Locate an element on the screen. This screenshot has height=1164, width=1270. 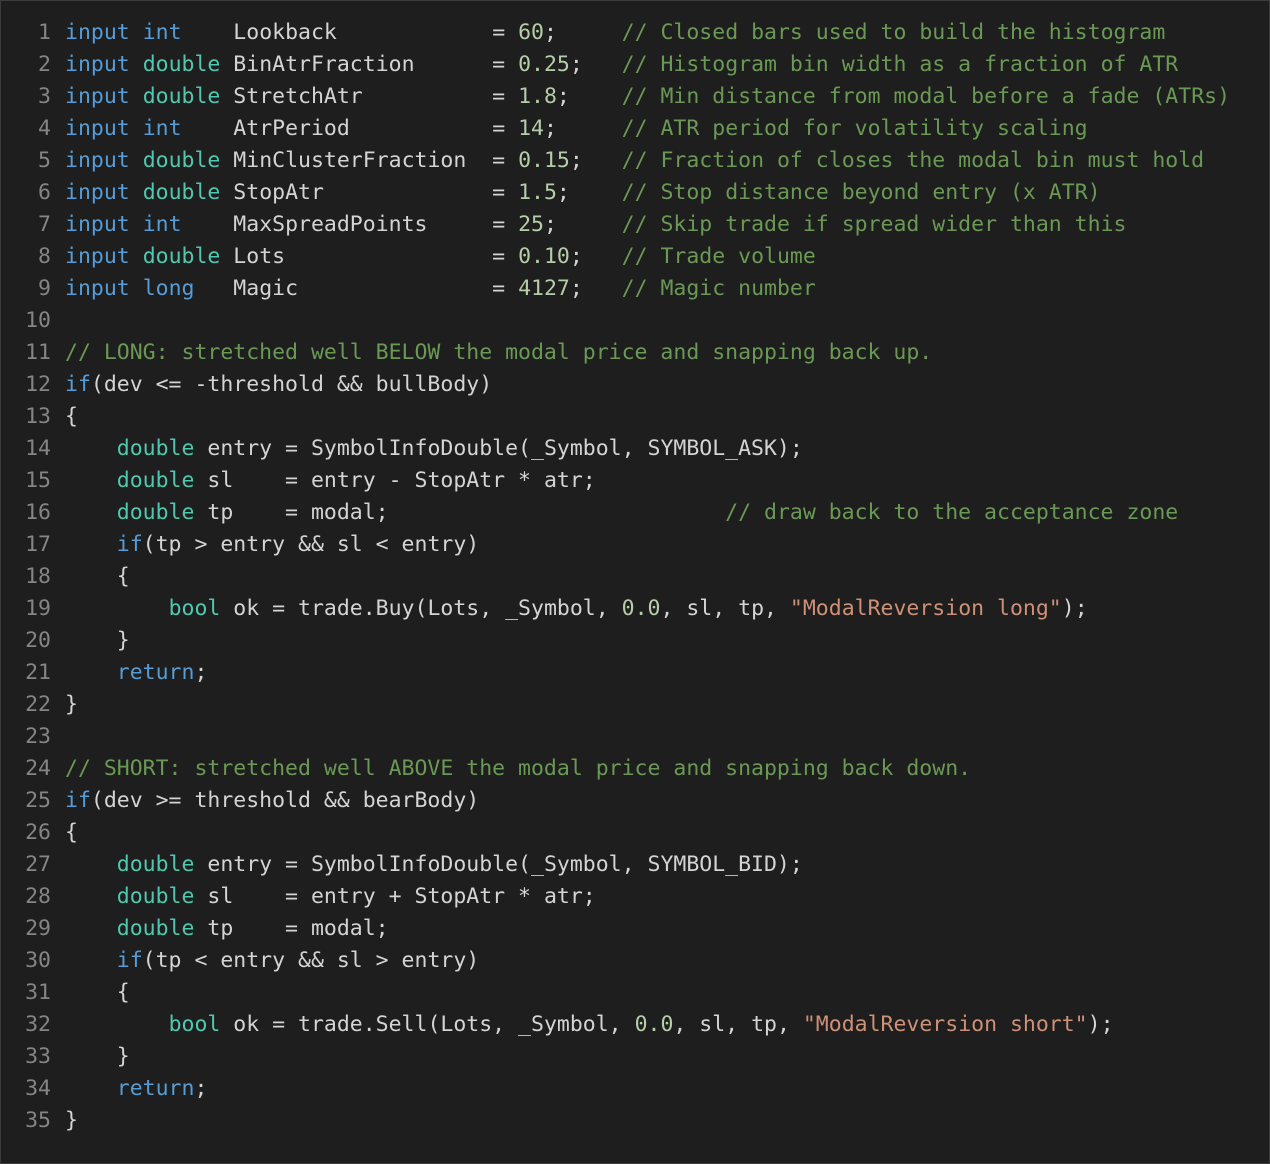
code-line: 31 { is located at coordinates (635, 993).